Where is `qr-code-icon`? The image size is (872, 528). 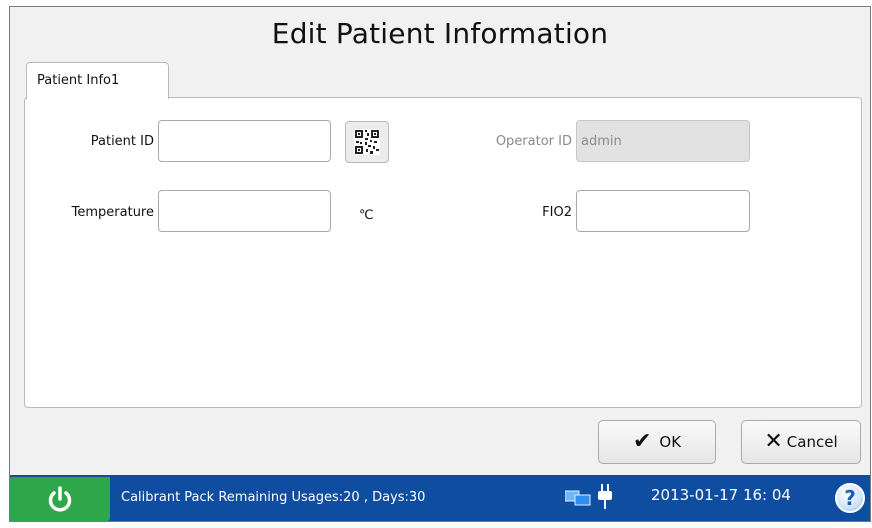 qr-code-icon is located at coordinates (367, 142).